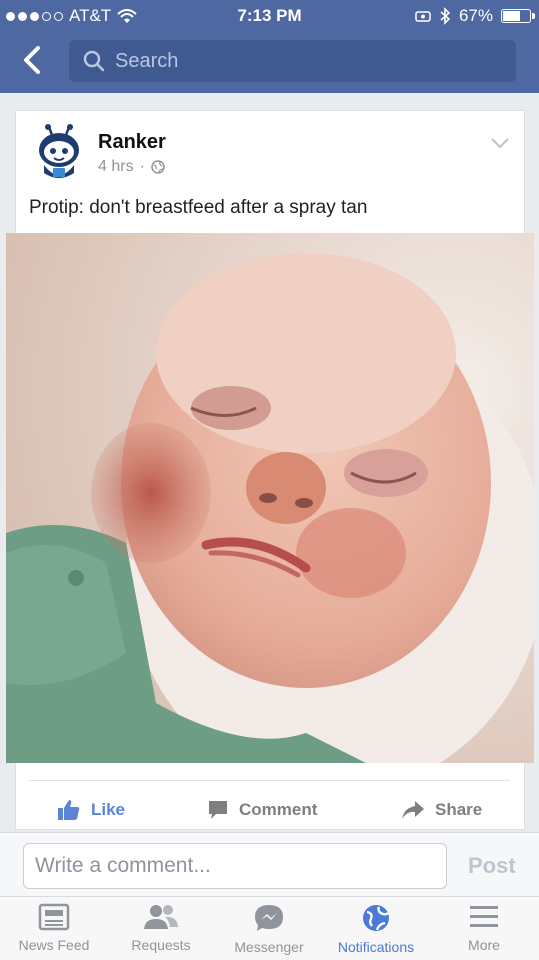 The image size is (539, 960). What do you see at coordinates (235, 866) in the screenshot?
I see `comment-input` at bounding box center [235, 866].